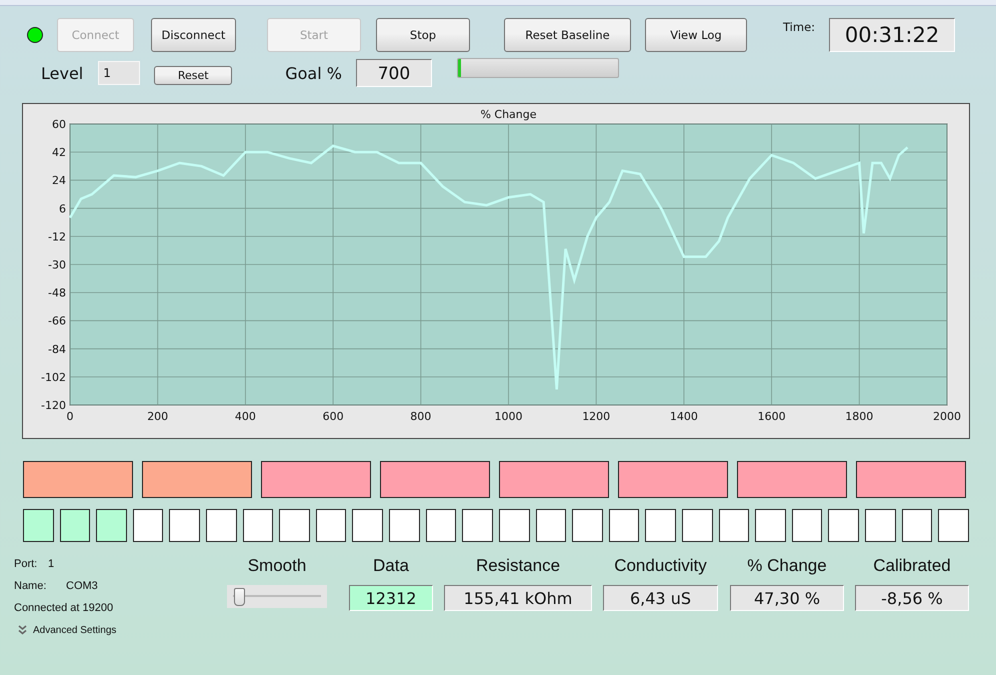  Describe the element at coordinates (696, 35) in the screenshot. I see `toolbar-button: View Log` at that location.